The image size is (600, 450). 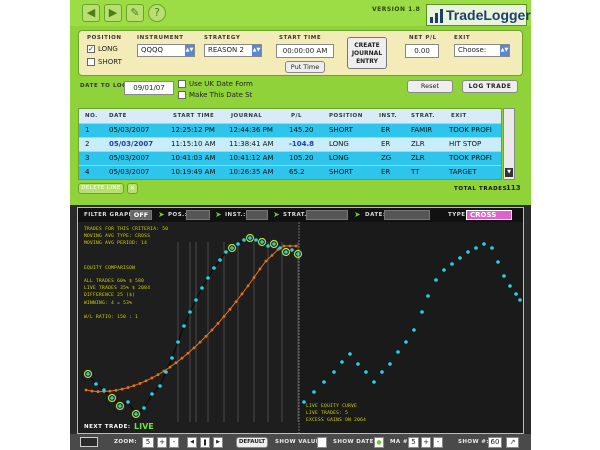 I want to click on uk-date-label: Use UK Date Form, so click(x=221, y=84).